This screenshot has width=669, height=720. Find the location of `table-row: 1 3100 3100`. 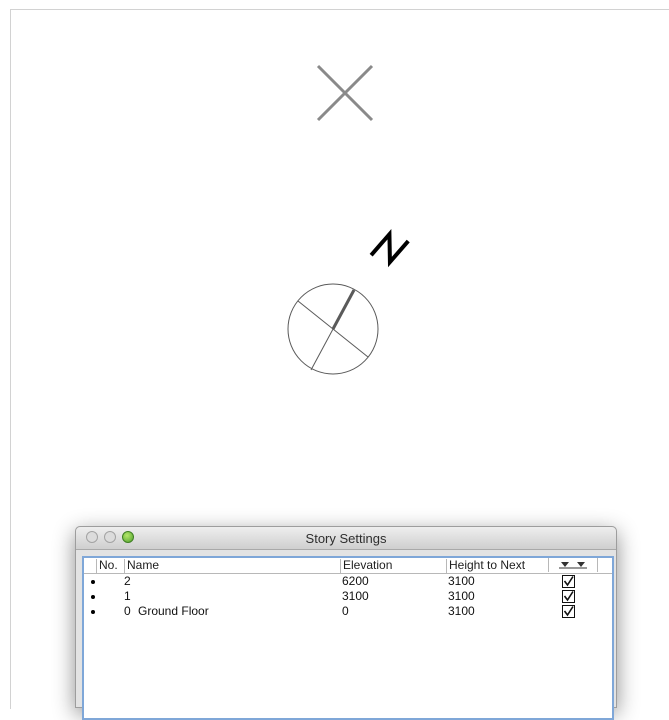

table-row: 1 3100 3100 is located at coordinates (348, 596).